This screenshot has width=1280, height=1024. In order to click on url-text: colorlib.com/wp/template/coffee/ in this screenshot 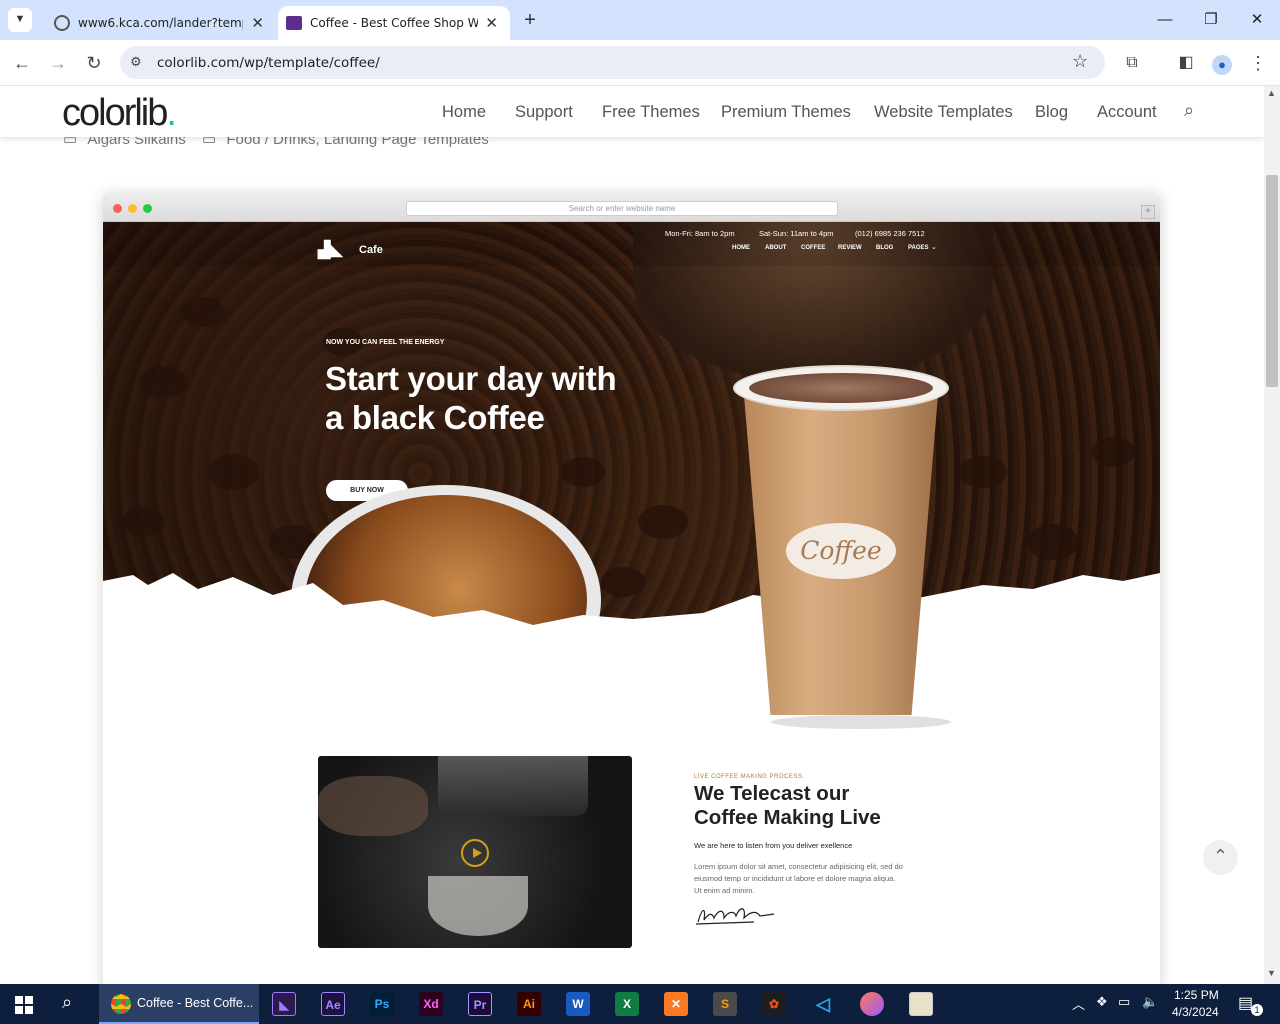, I will do `click(268, 63)`.